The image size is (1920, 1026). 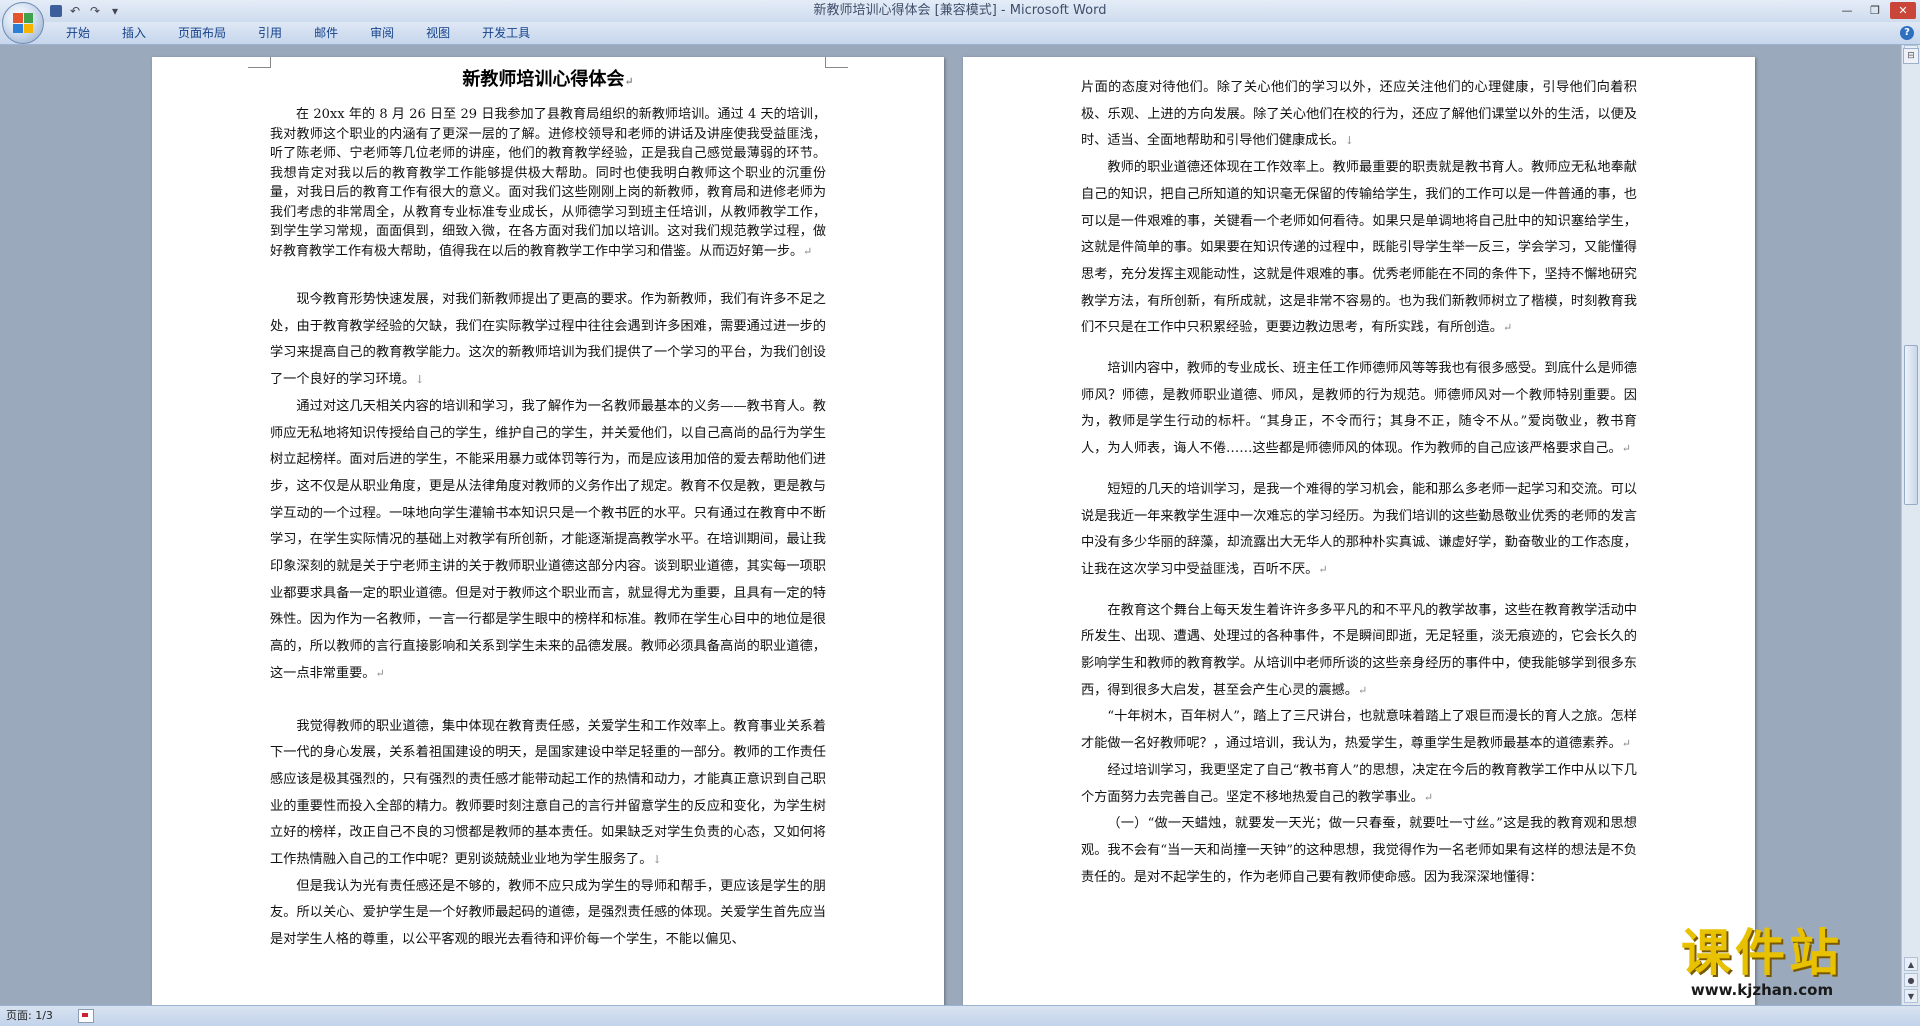 I want to click on office-button, so click(x=23, y=23).